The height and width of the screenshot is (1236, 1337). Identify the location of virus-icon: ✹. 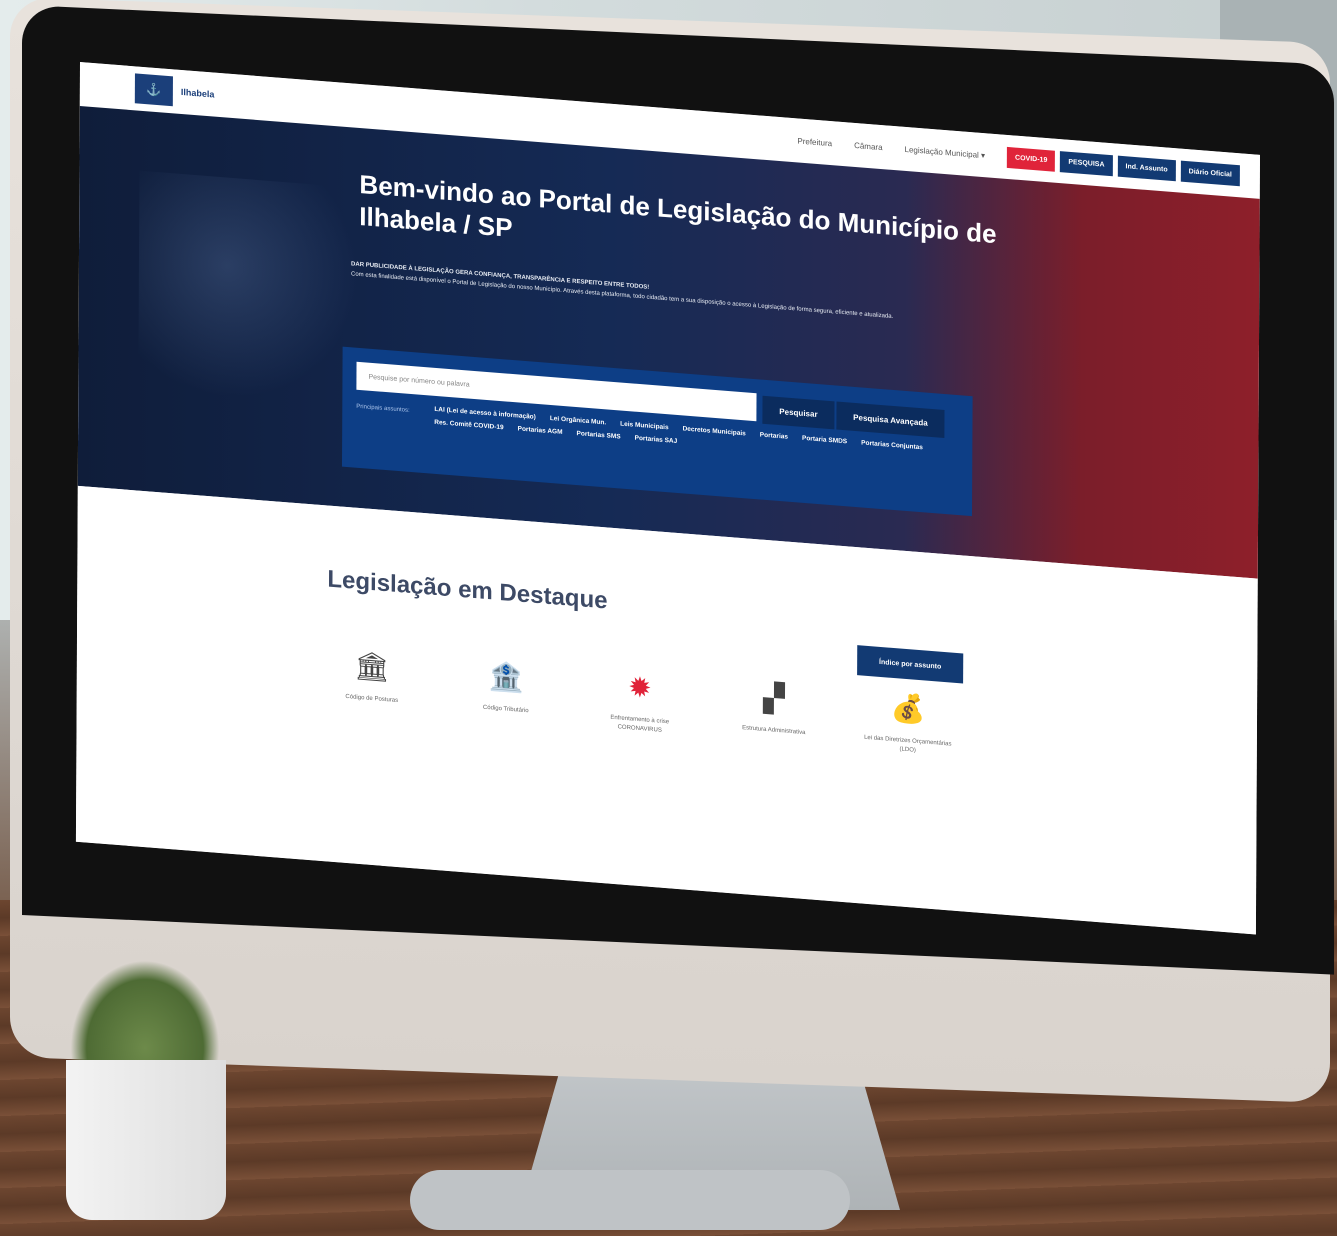
(640, 687).